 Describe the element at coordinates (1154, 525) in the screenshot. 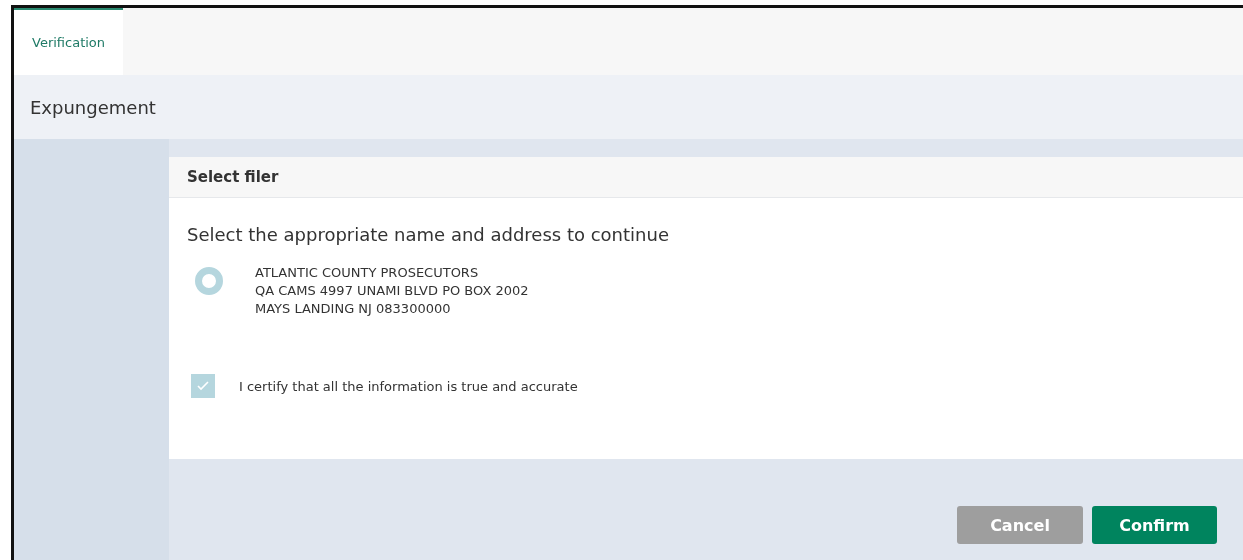

I see `confirm-button: Confirm` at that location.